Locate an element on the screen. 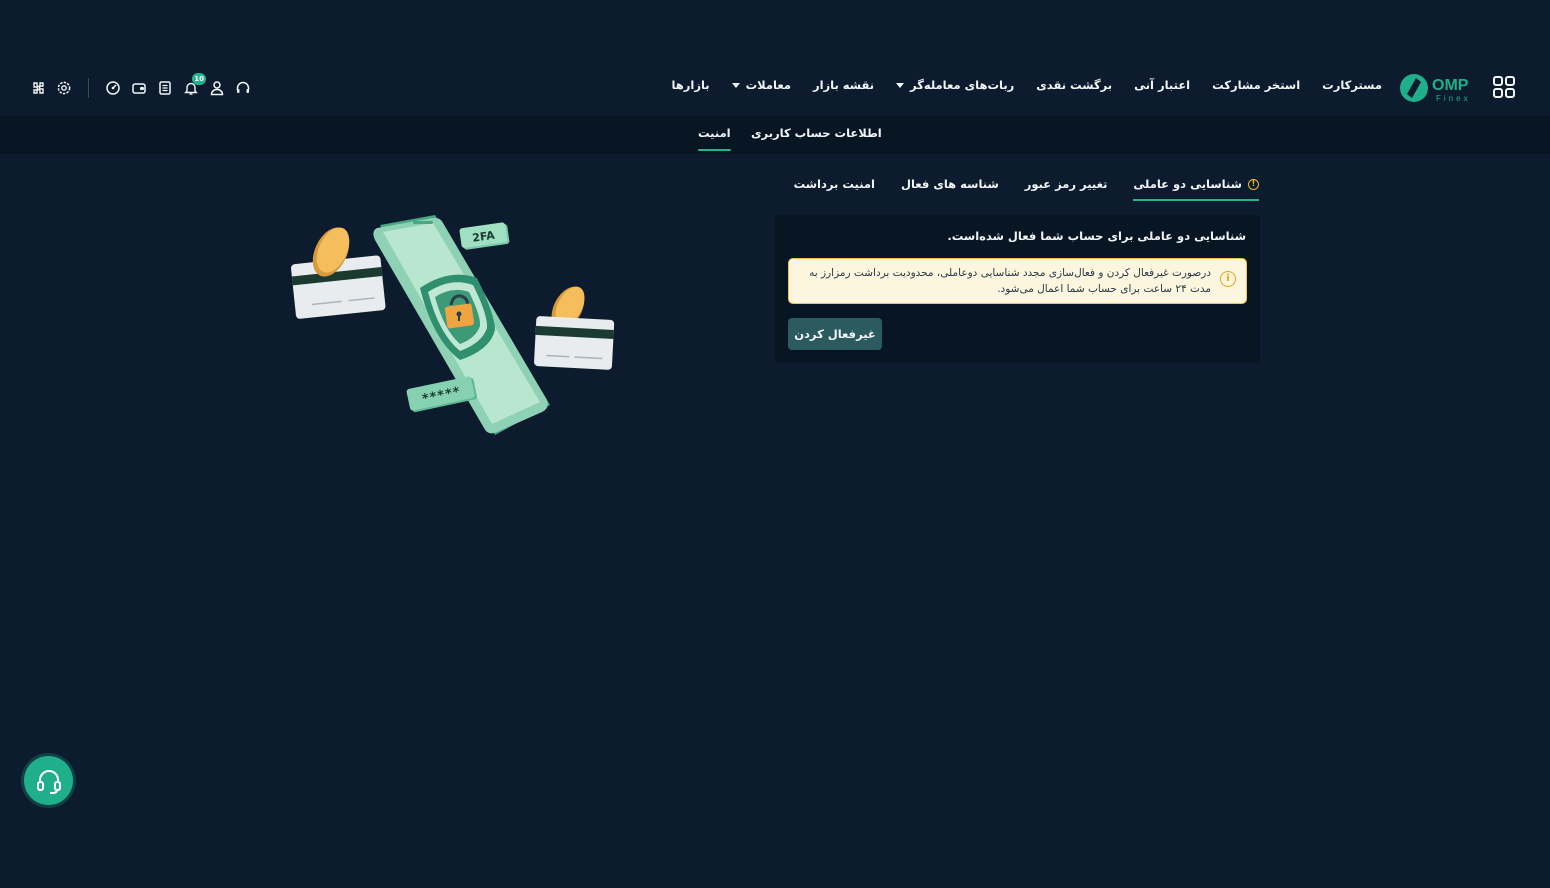  wallet-icon is located at coordinates (139, 88).